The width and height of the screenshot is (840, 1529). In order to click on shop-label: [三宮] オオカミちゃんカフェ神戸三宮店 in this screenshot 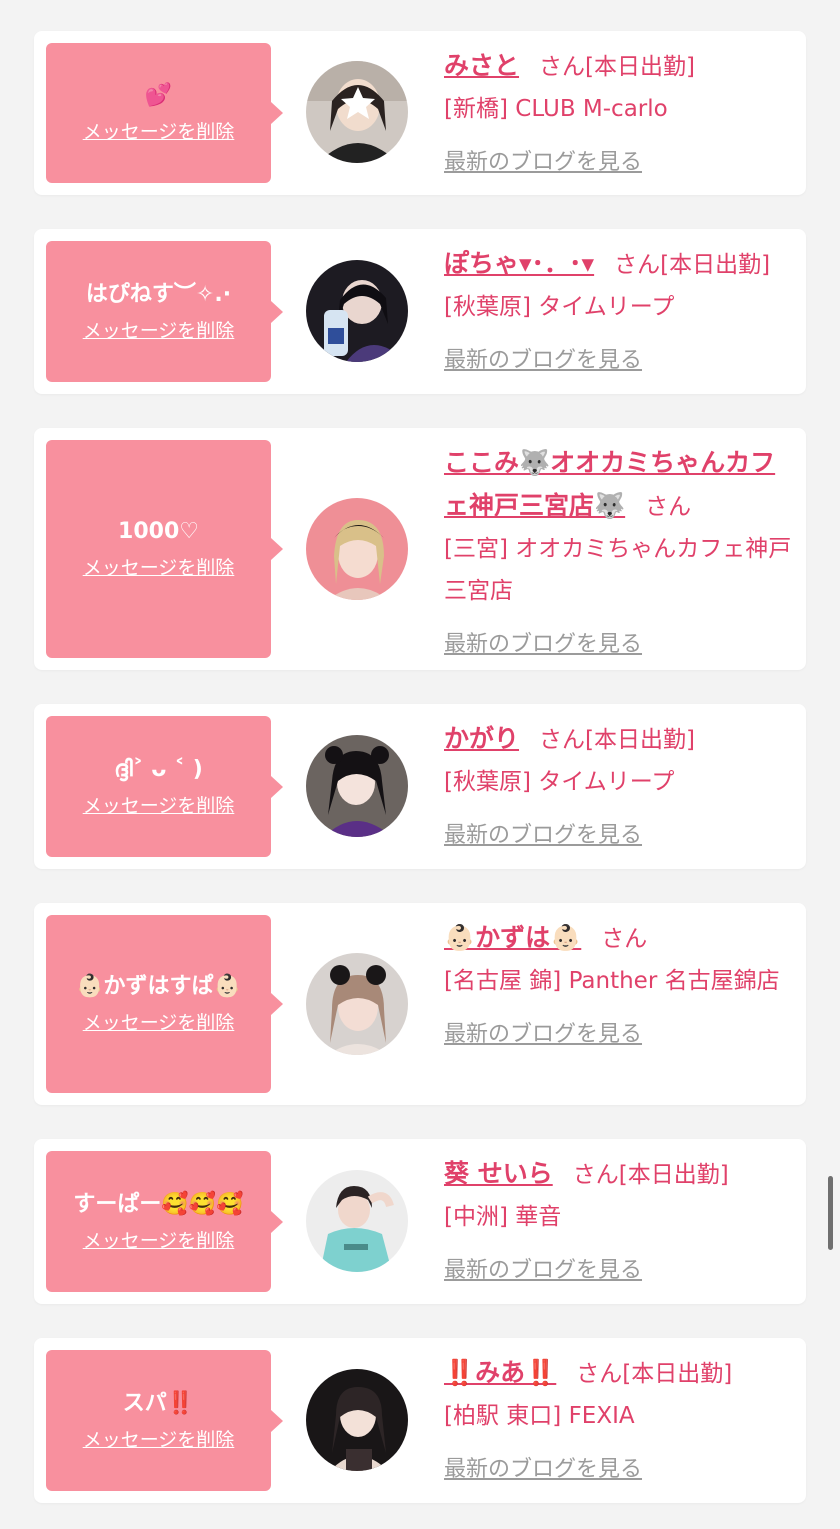, I will do `click(618, 570)`.